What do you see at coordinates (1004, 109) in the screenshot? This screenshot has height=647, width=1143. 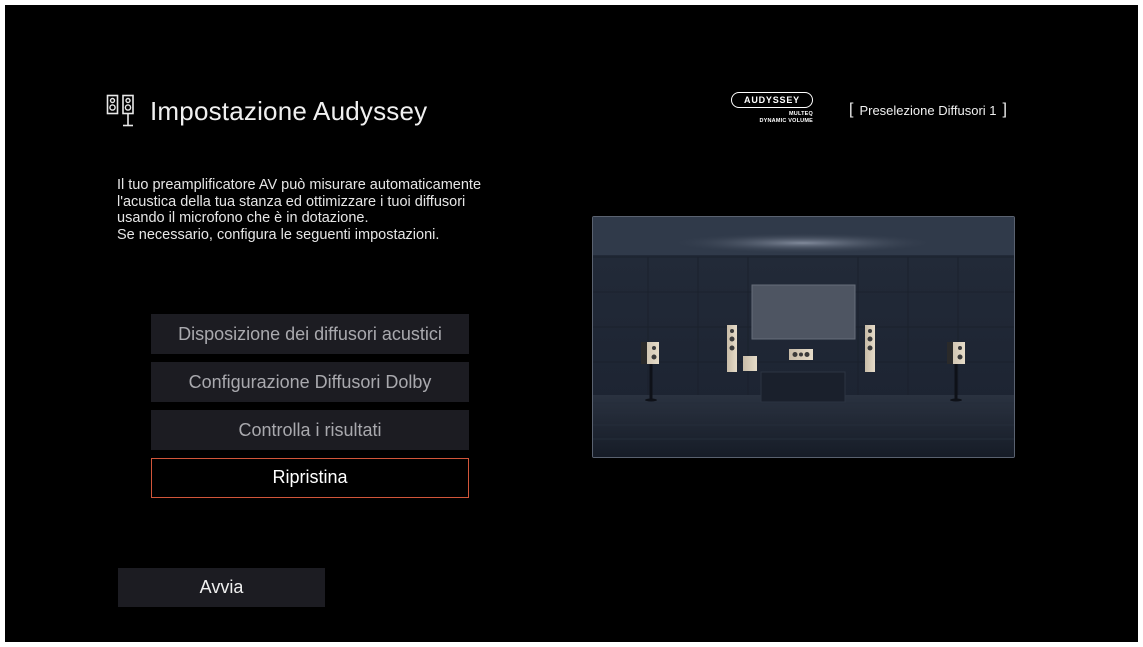 I see `preset-close-bracket: ]` at bounding box center [1004, 109].